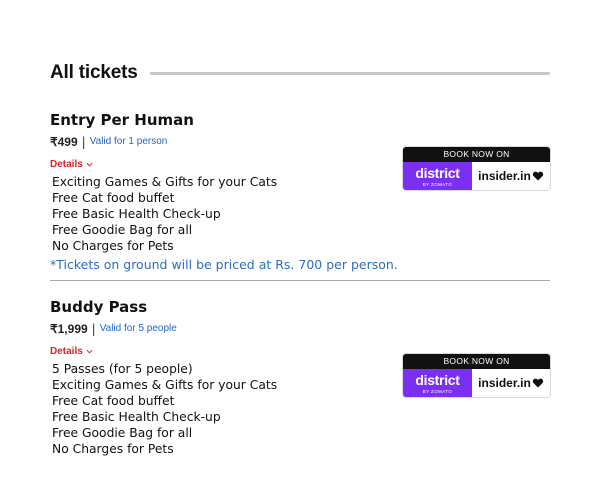 This screenshot has height=500, width=600. Describe the element at coordinates (138, 328) in the screenshot. I see `ticket-validity: Valid for 5 people` at that location.